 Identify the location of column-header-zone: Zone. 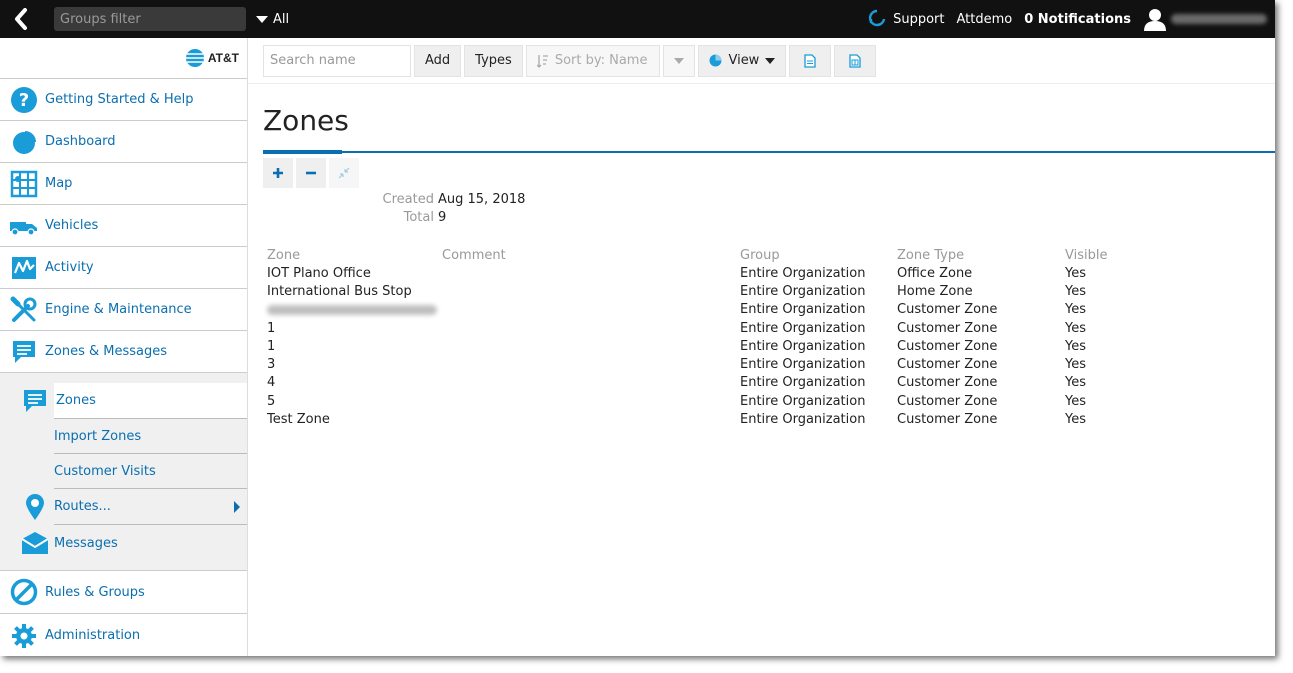
(354, 255).